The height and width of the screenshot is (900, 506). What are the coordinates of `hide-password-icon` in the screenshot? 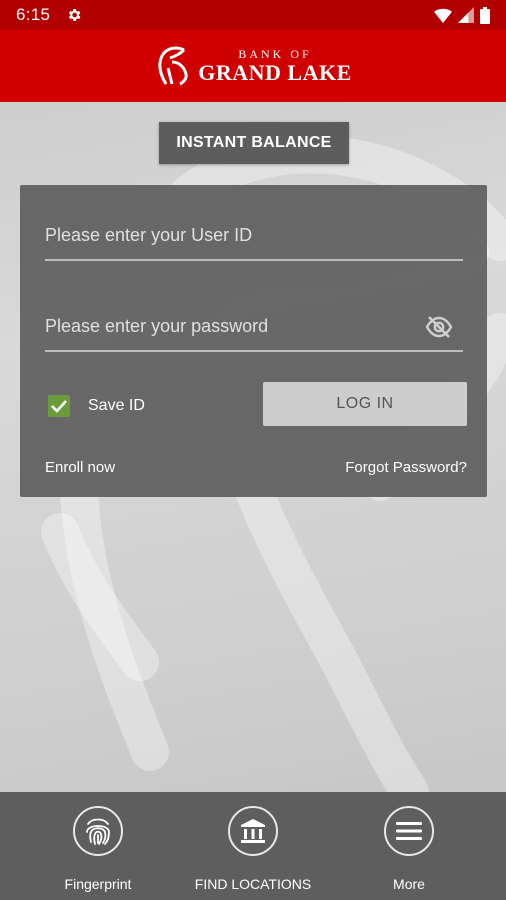 It's located at (439, 327).